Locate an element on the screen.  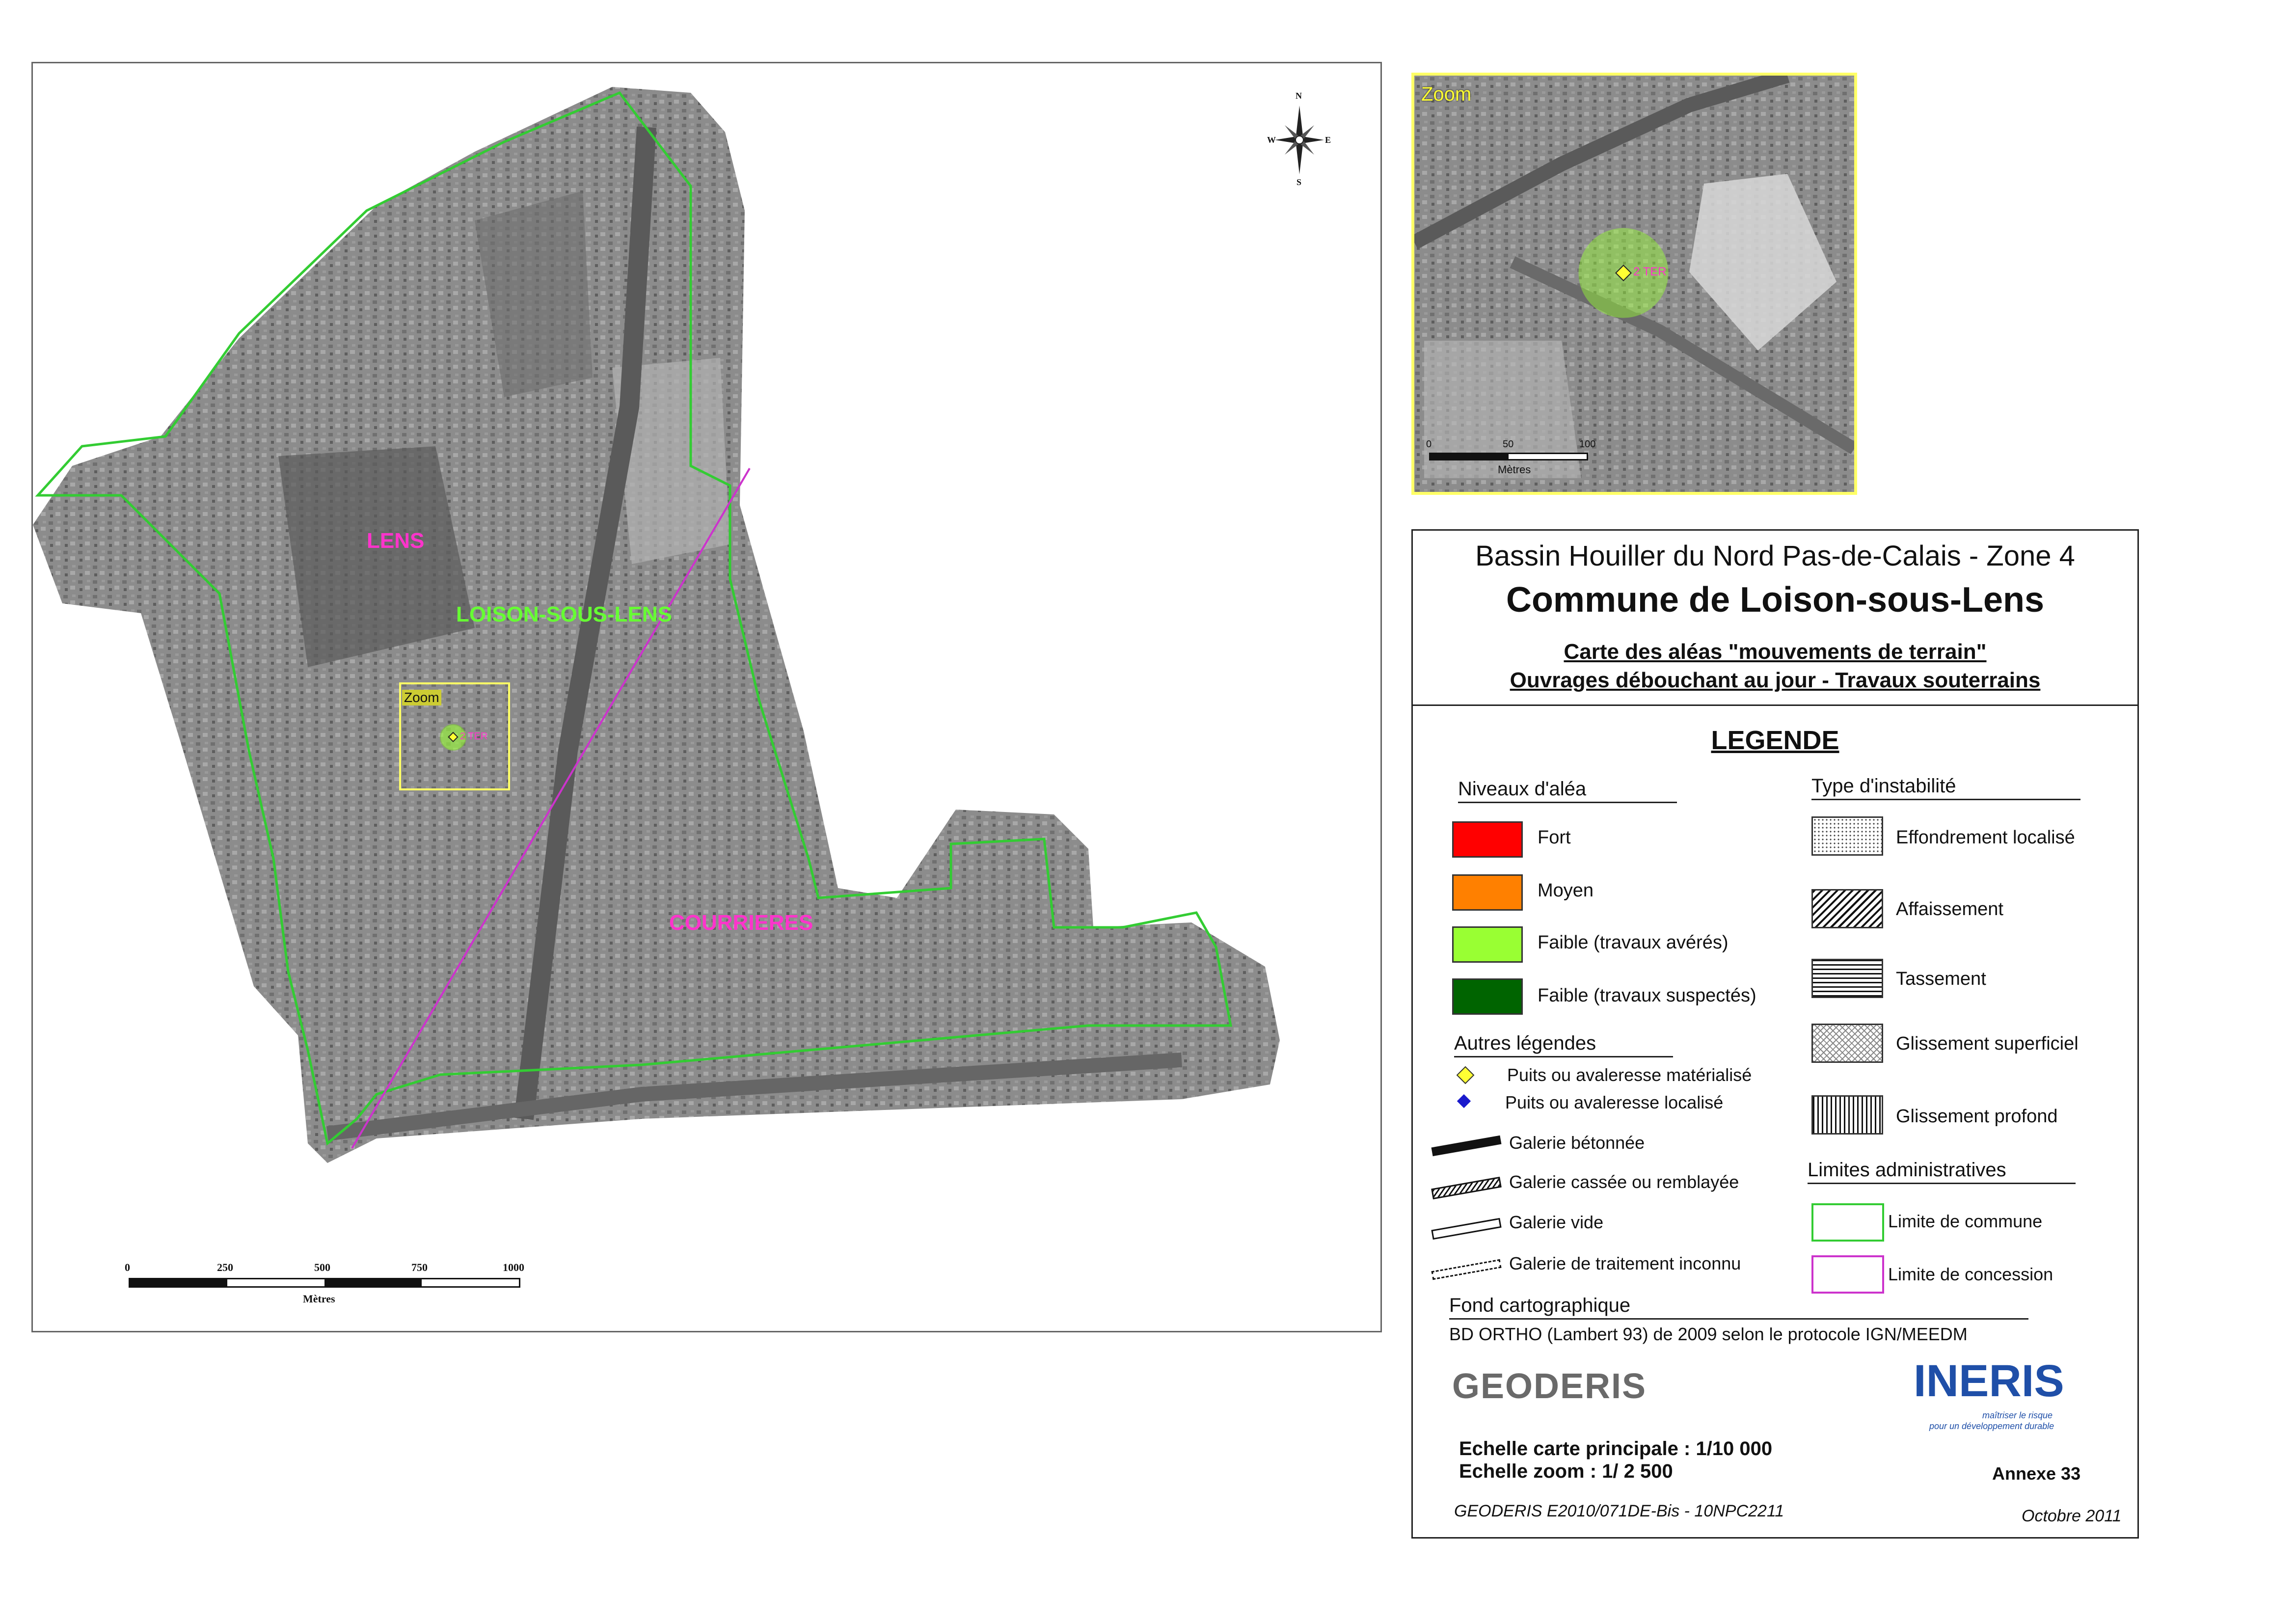
echelle-principale: Echelle carte principale : 1/10 000 is located at coordinates (1616, 1449).